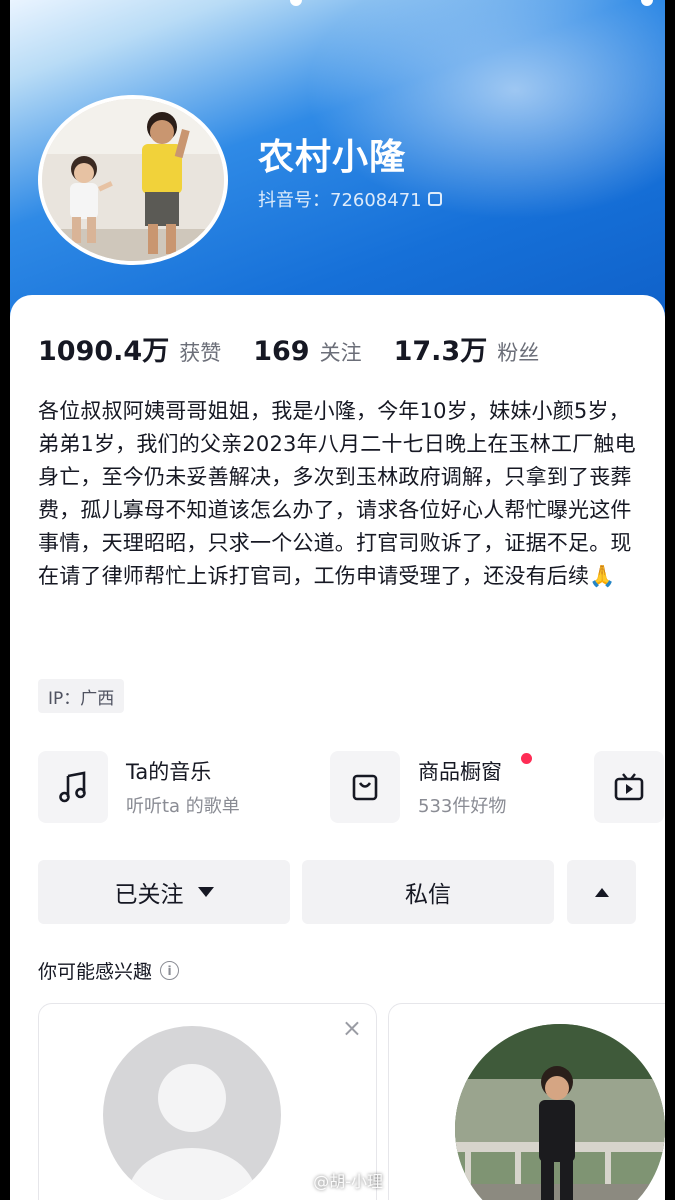  Describe the element at coordinates (149, 895) in the screenshot. I see `followed-button-label: 已关注` at that location.